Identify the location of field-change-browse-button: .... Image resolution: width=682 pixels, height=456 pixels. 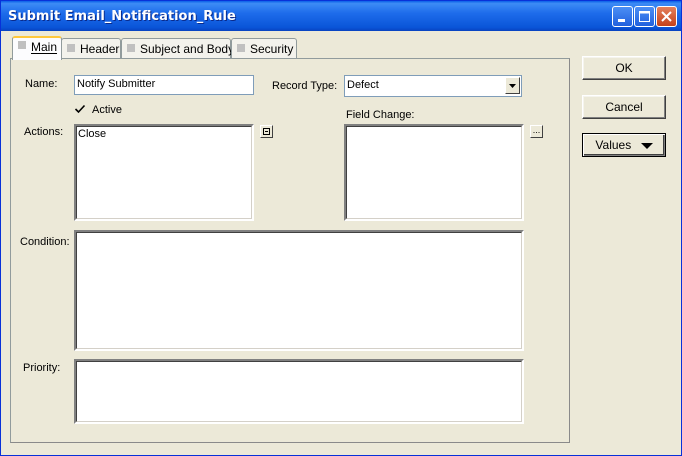
(536, 131).